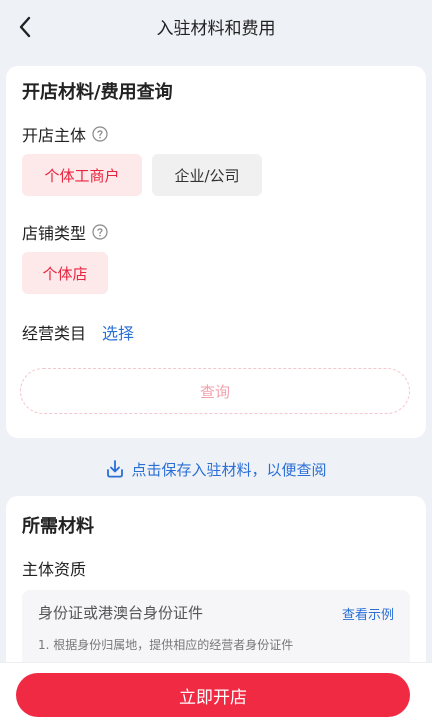  Describe the element at coordinates (54, 233) in the screenshot. I see `store-type-label-text: 店铺类型` at that location.